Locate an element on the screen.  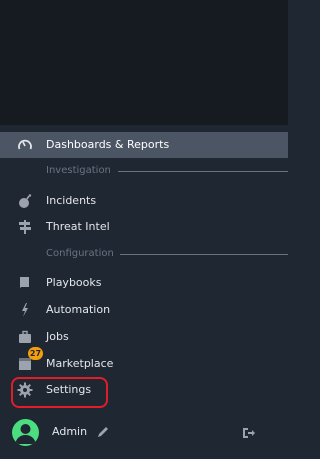
sidebar-item-label: Marketplace is located at coordinates (80, 363).